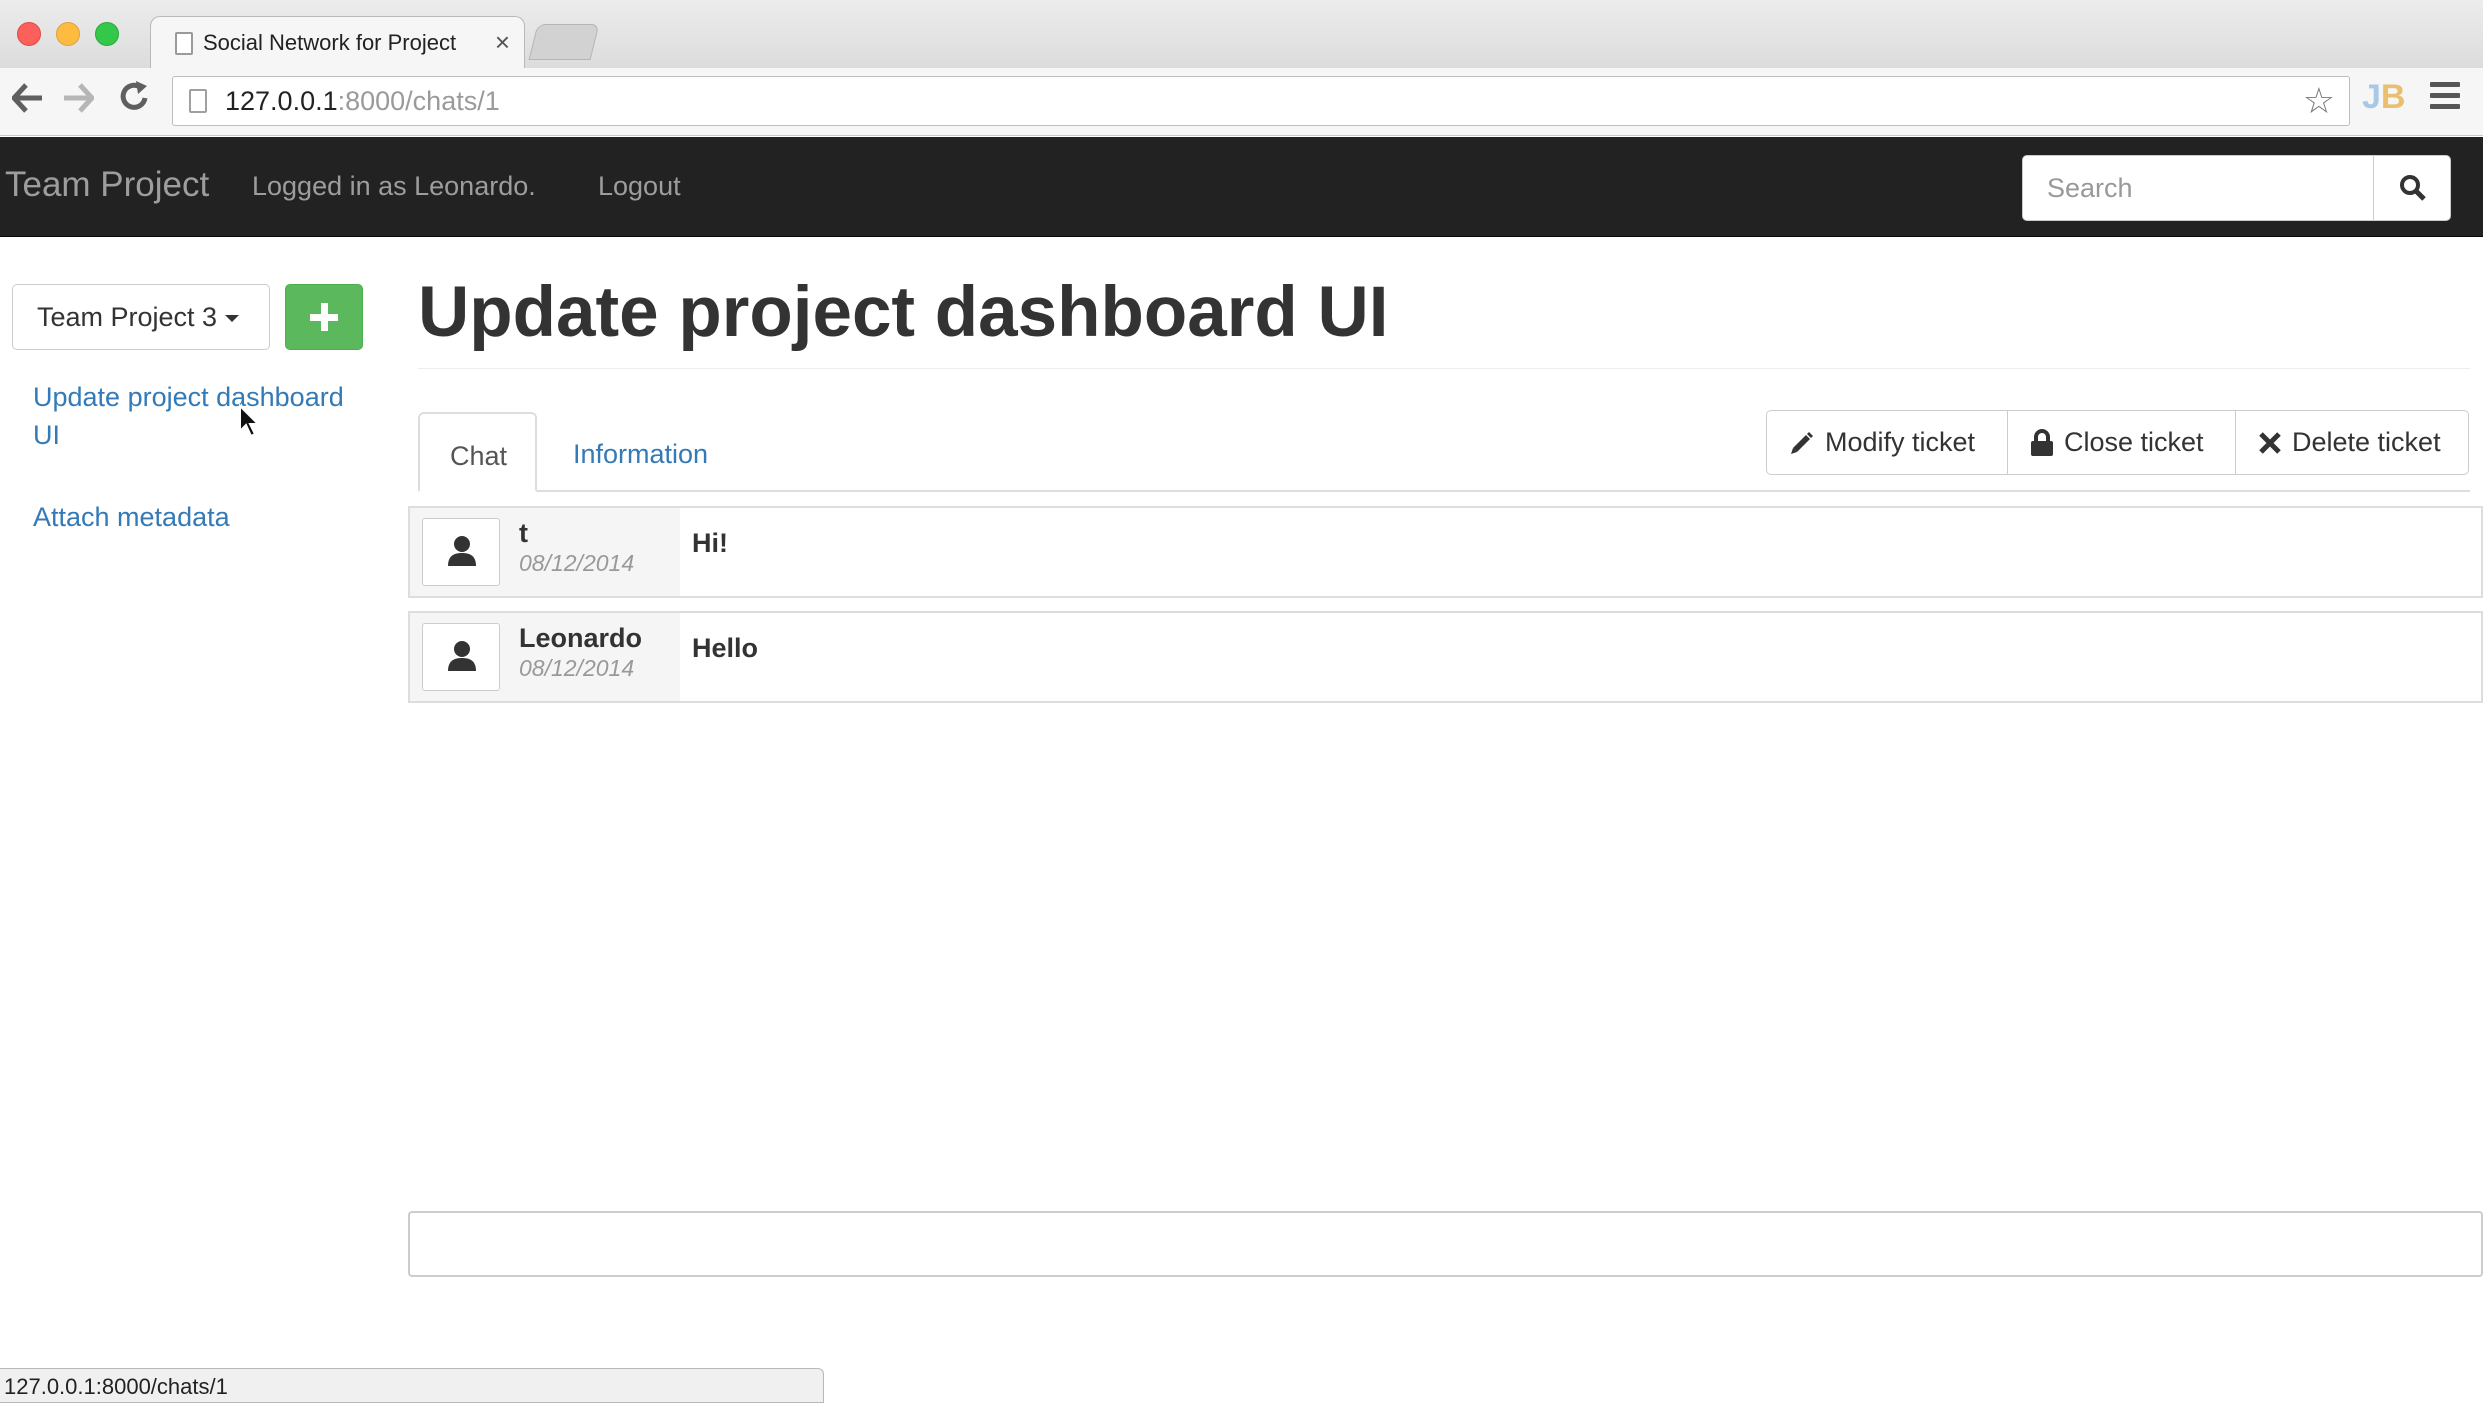 The height and width of the screenshot is (1403, 2483). I want to click on logged-in-text: Logged in as Leonardo., so click(394, 186).